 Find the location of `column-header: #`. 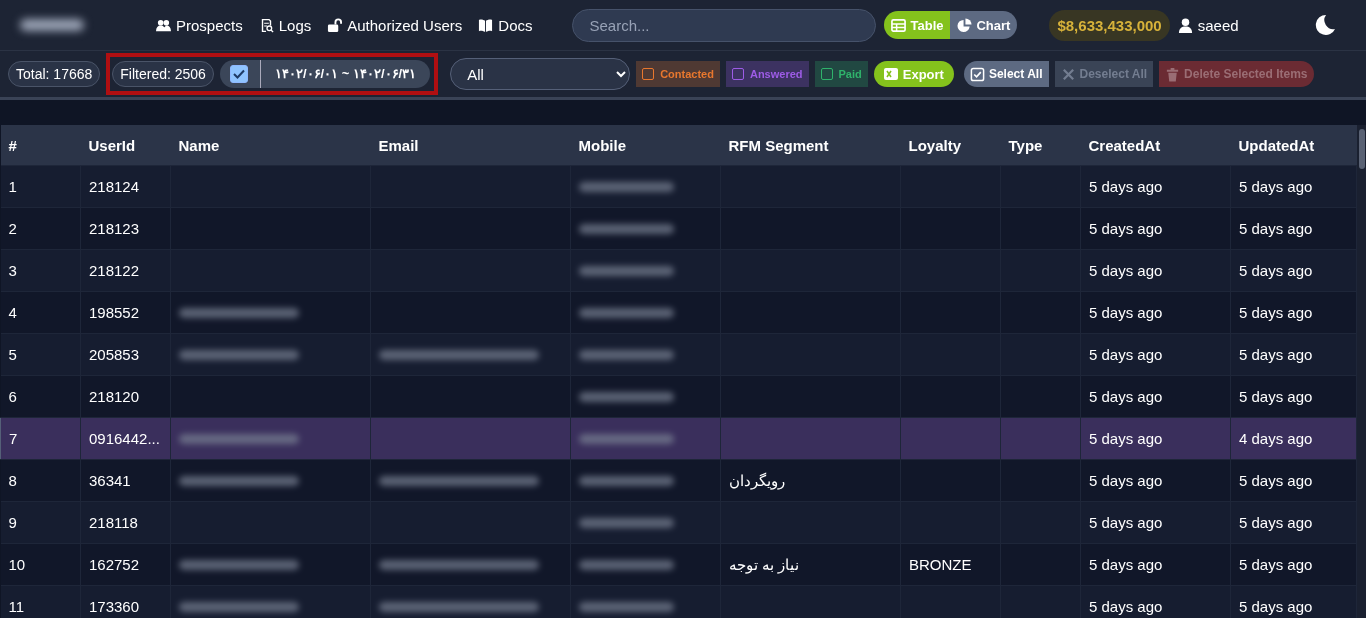

column-header: # is located at coordinates (40, 145).